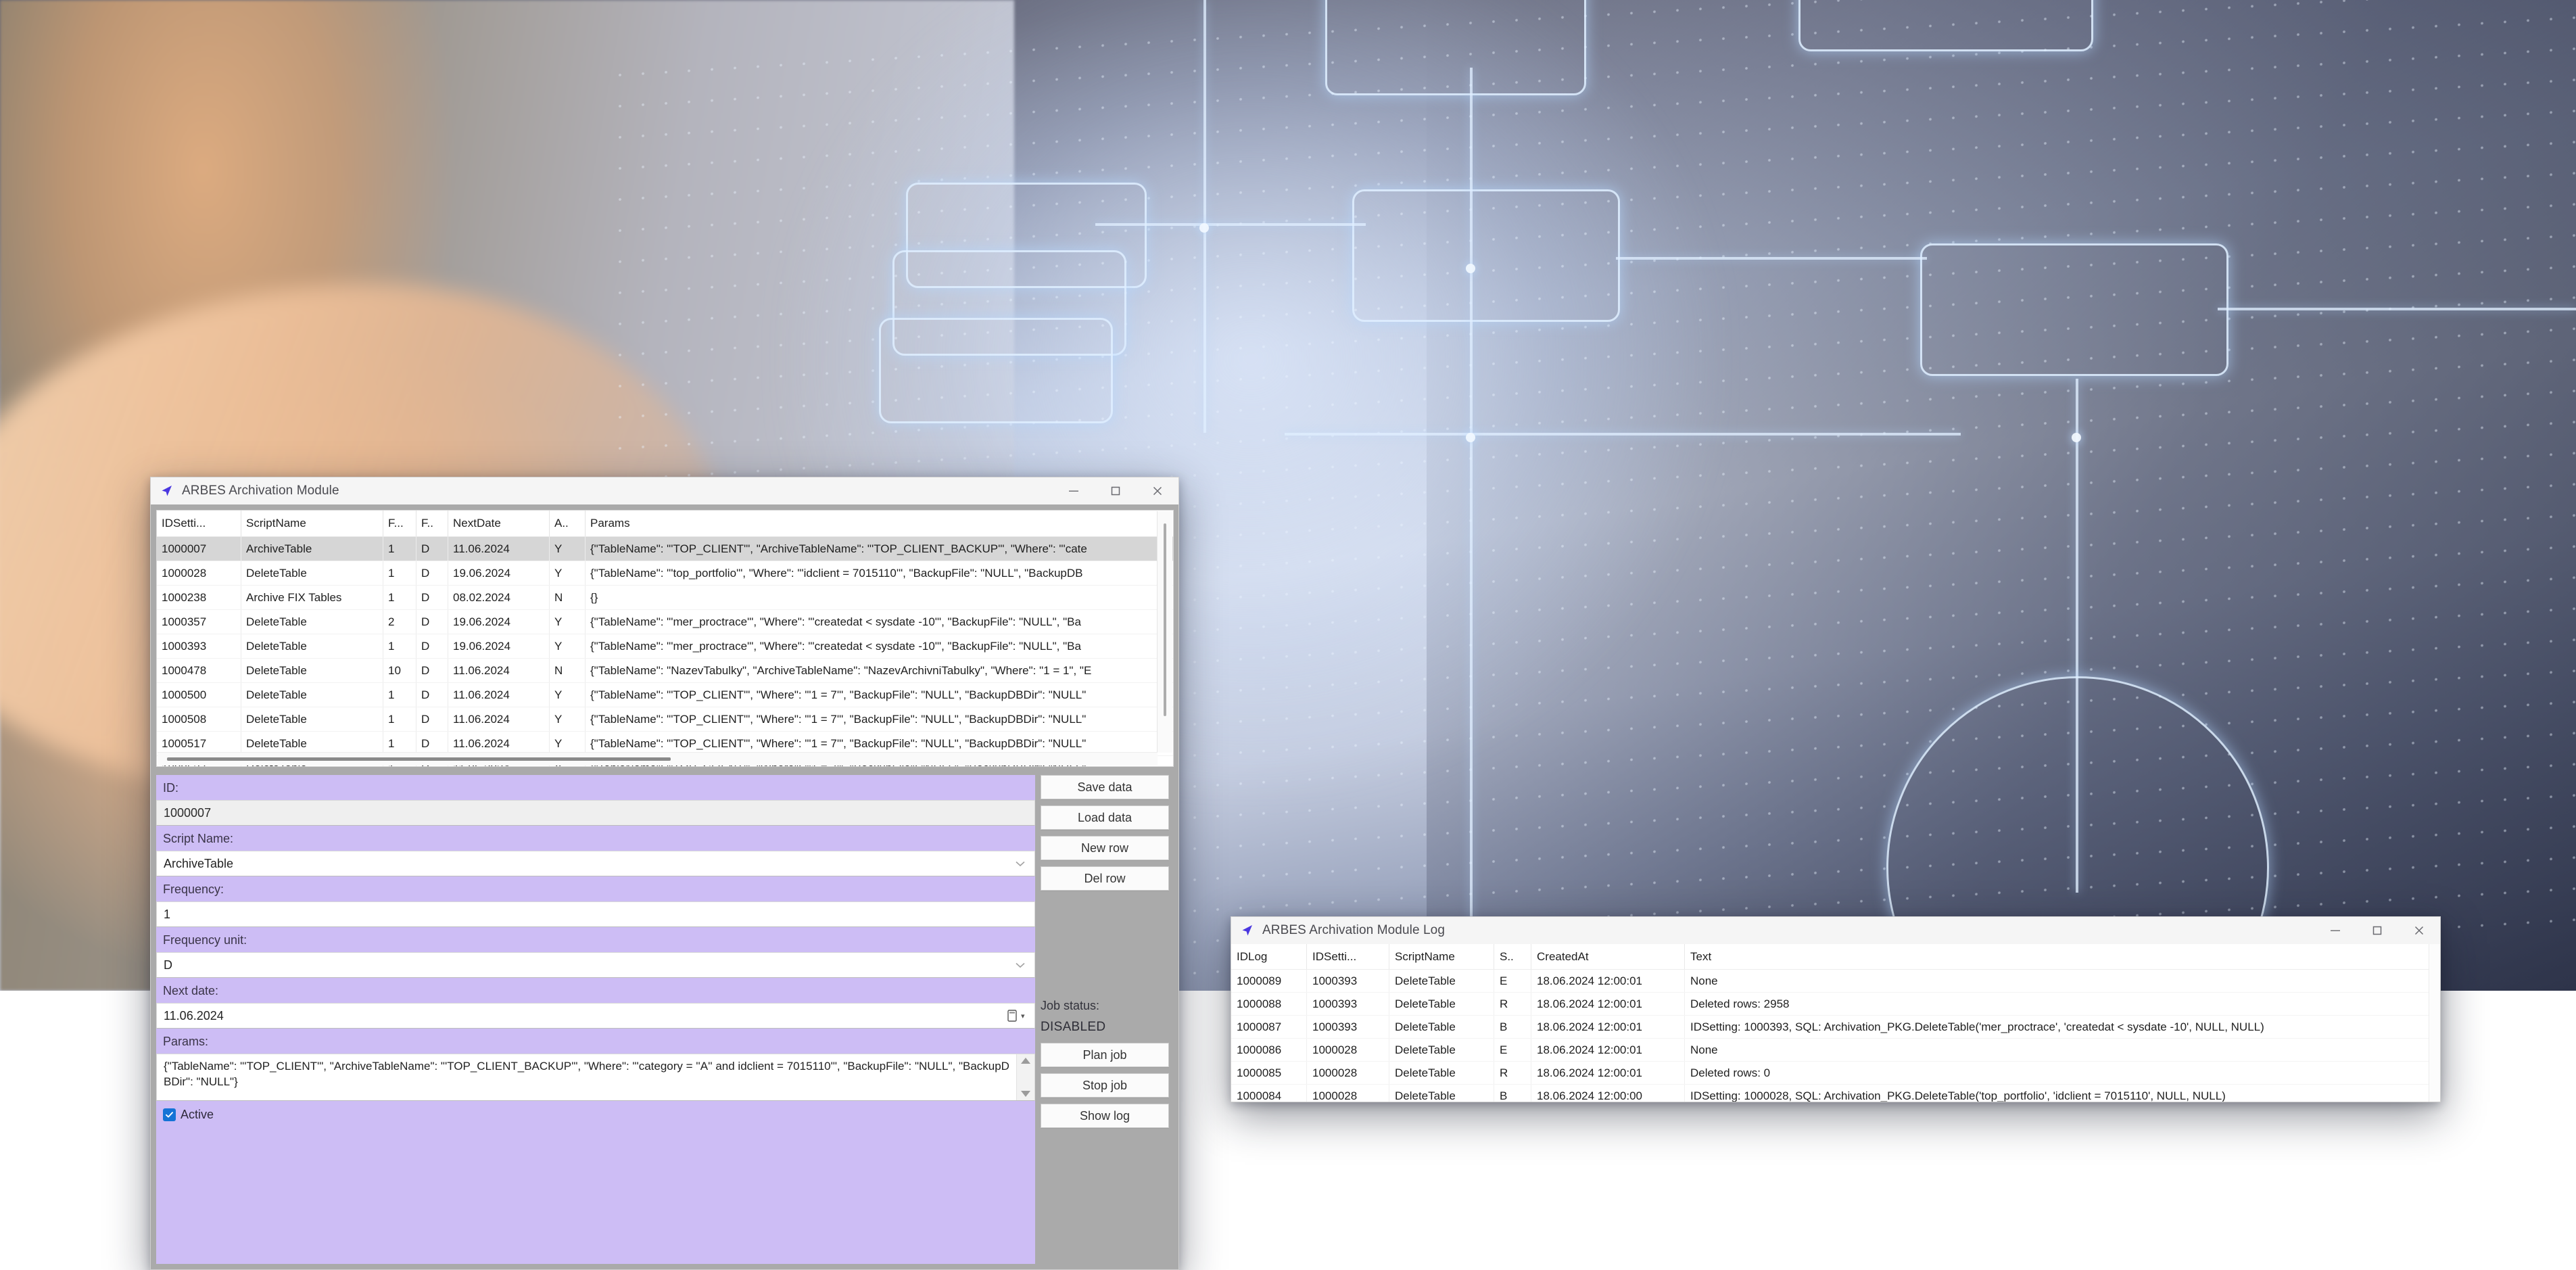 The image size is (2576, 1270). What do you see at coordinates (1105, 1085) in the screenshot?
I see `stop-job-button: Stop job` at bounding box center [1105, 1085].